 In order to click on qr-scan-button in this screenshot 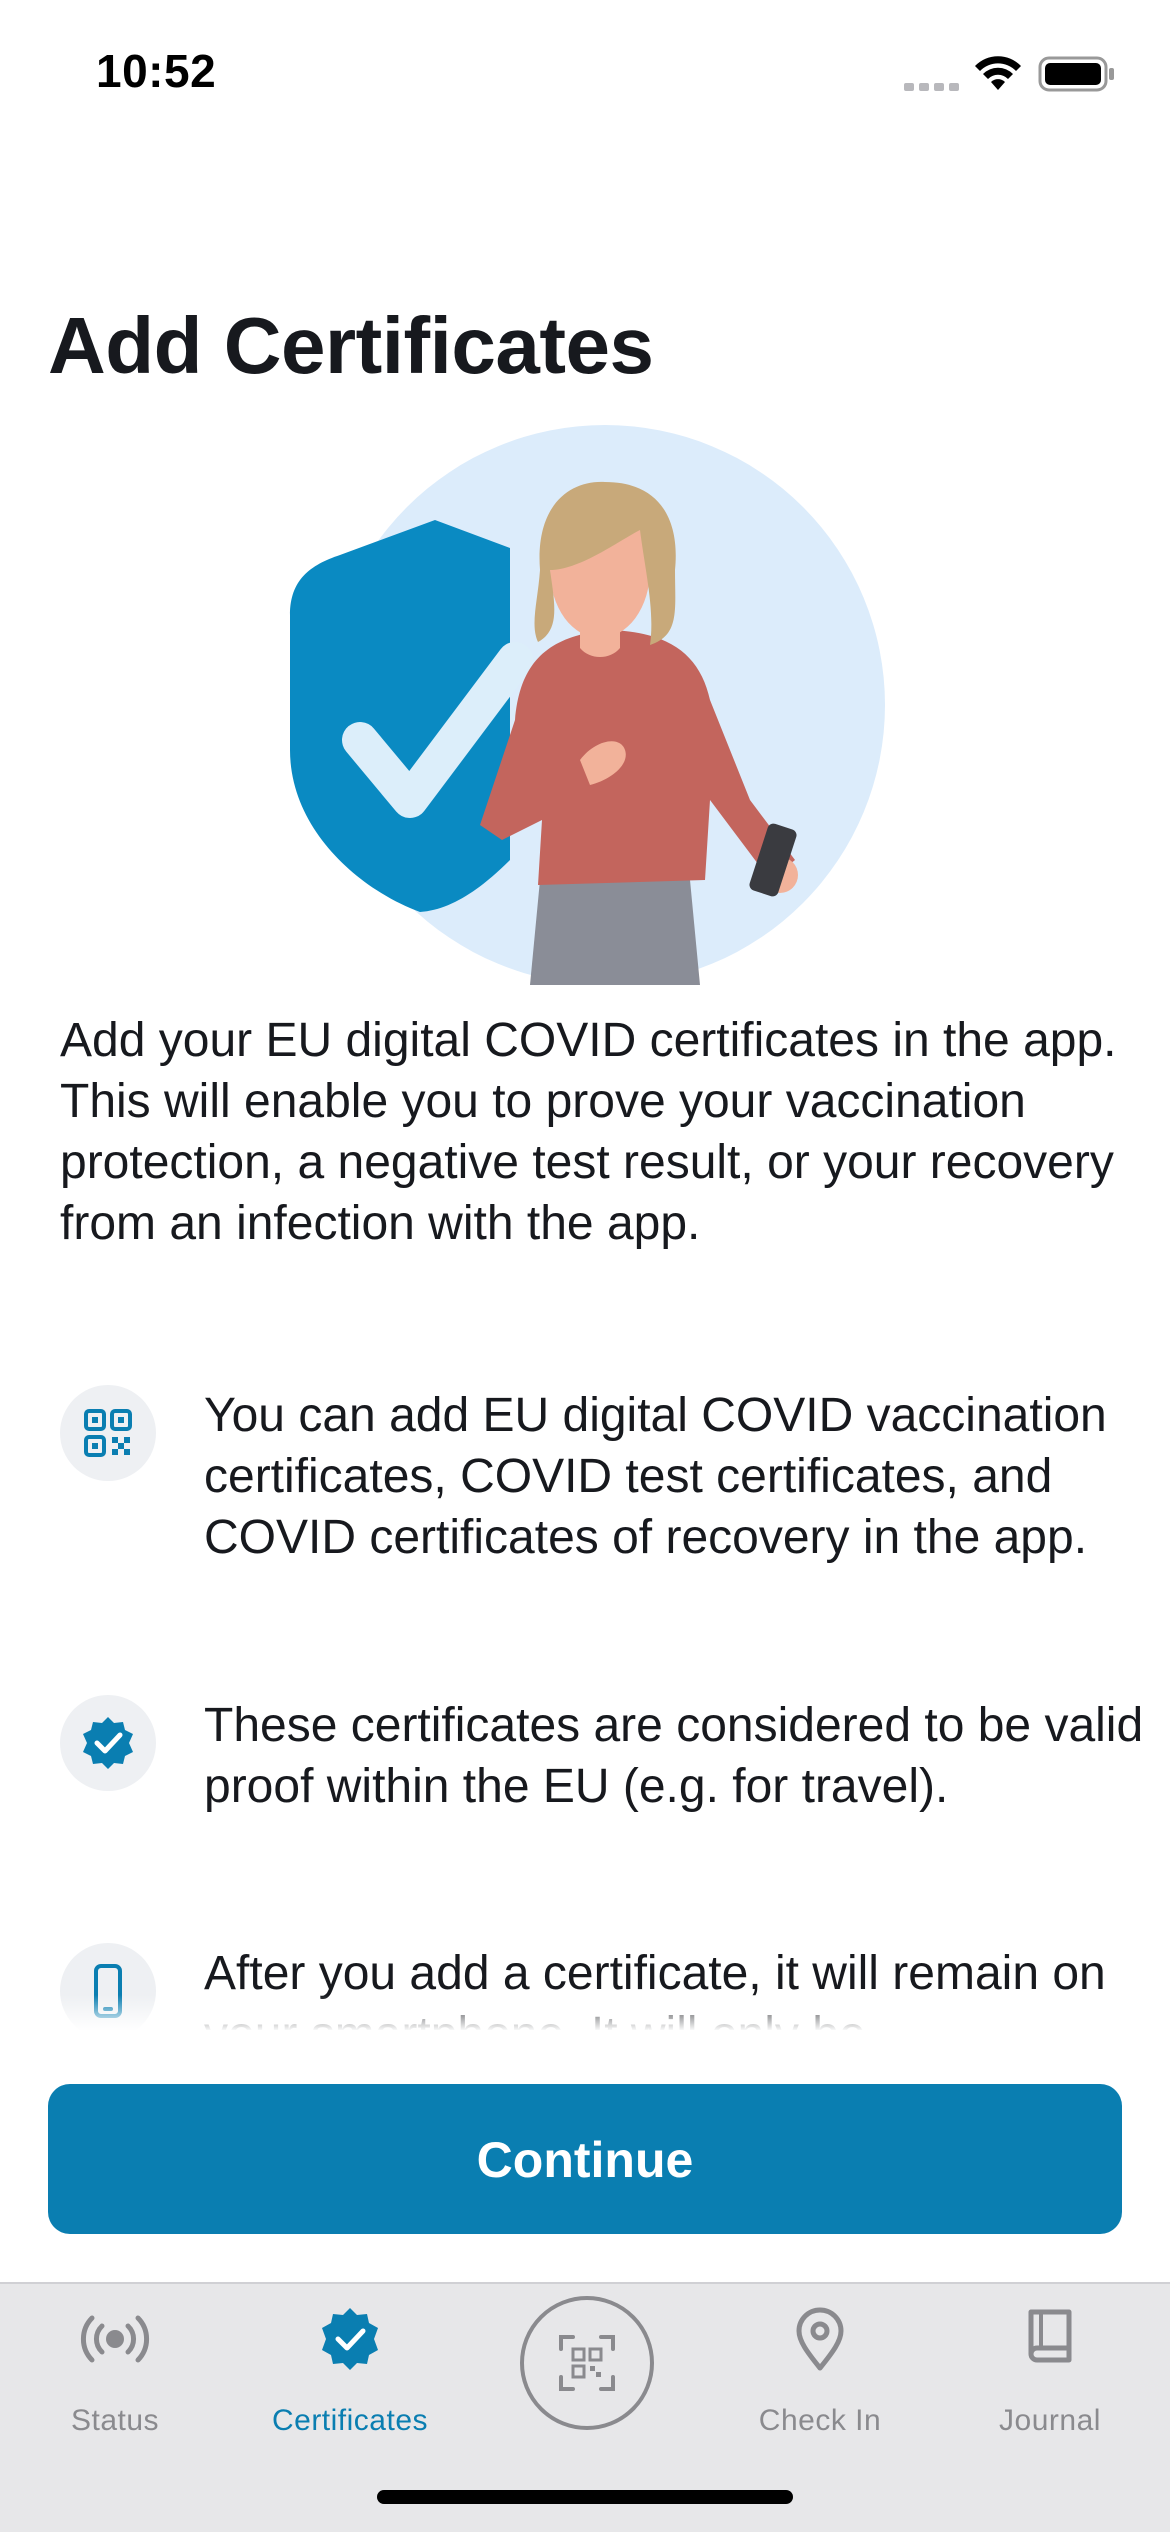, I will do `click(587, 2363)`.